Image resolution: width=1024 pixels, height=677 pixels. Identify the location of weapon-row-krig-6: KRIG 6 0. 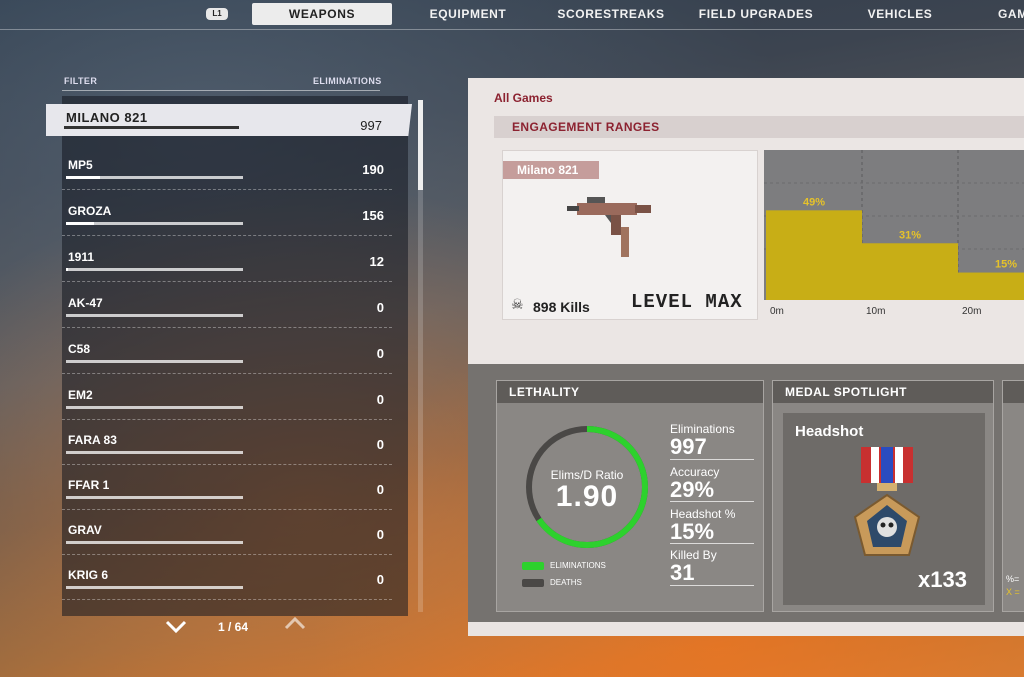
(227, 578).